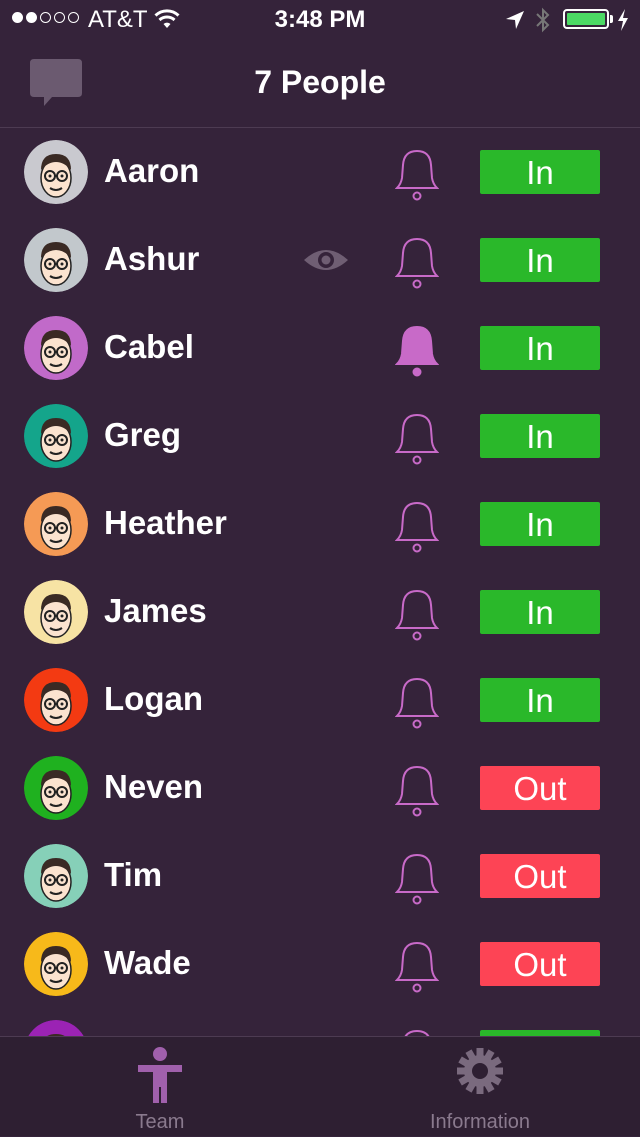  What do you see at coordinates (165, 522) in the screenshot?
I see `person-name: Heather` at bounding box center [165, 522].